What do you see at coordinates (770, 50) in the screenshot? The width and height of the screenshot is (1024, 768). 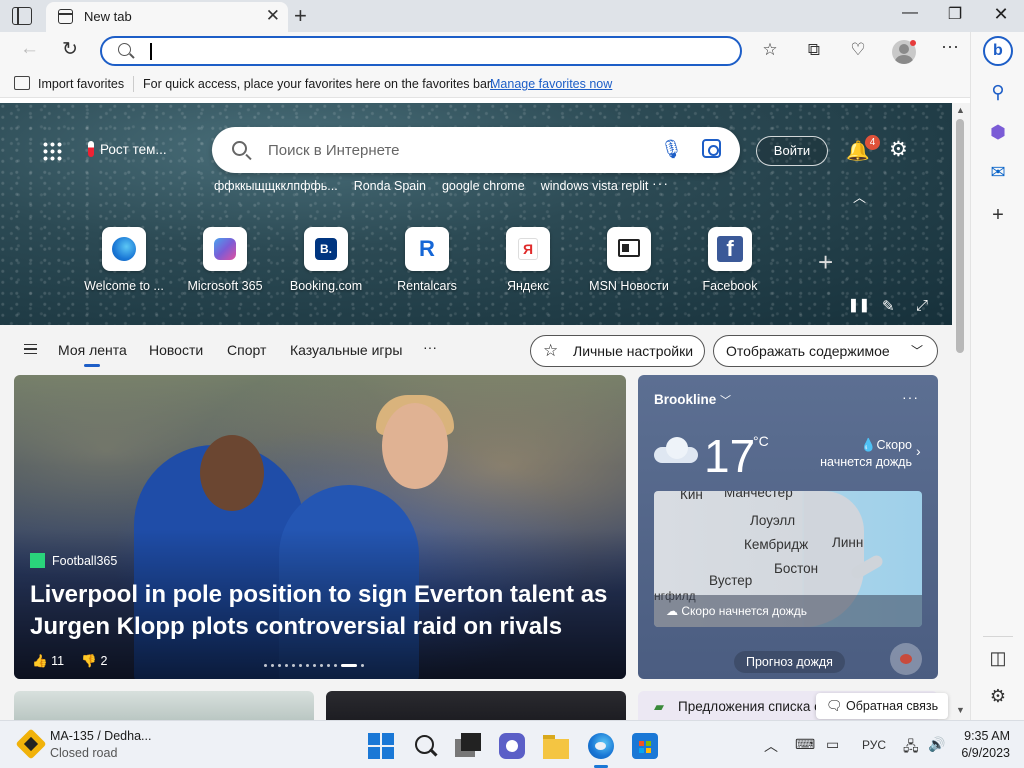 I see `favorite-star-icon: ☆` at bounding box center [770, 50].